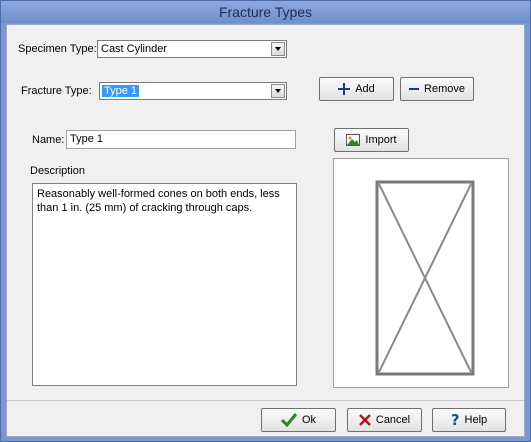 The height and width of the screenshot is (442, 531). I want to click on fracture-diagram-image, so click(425, 278).